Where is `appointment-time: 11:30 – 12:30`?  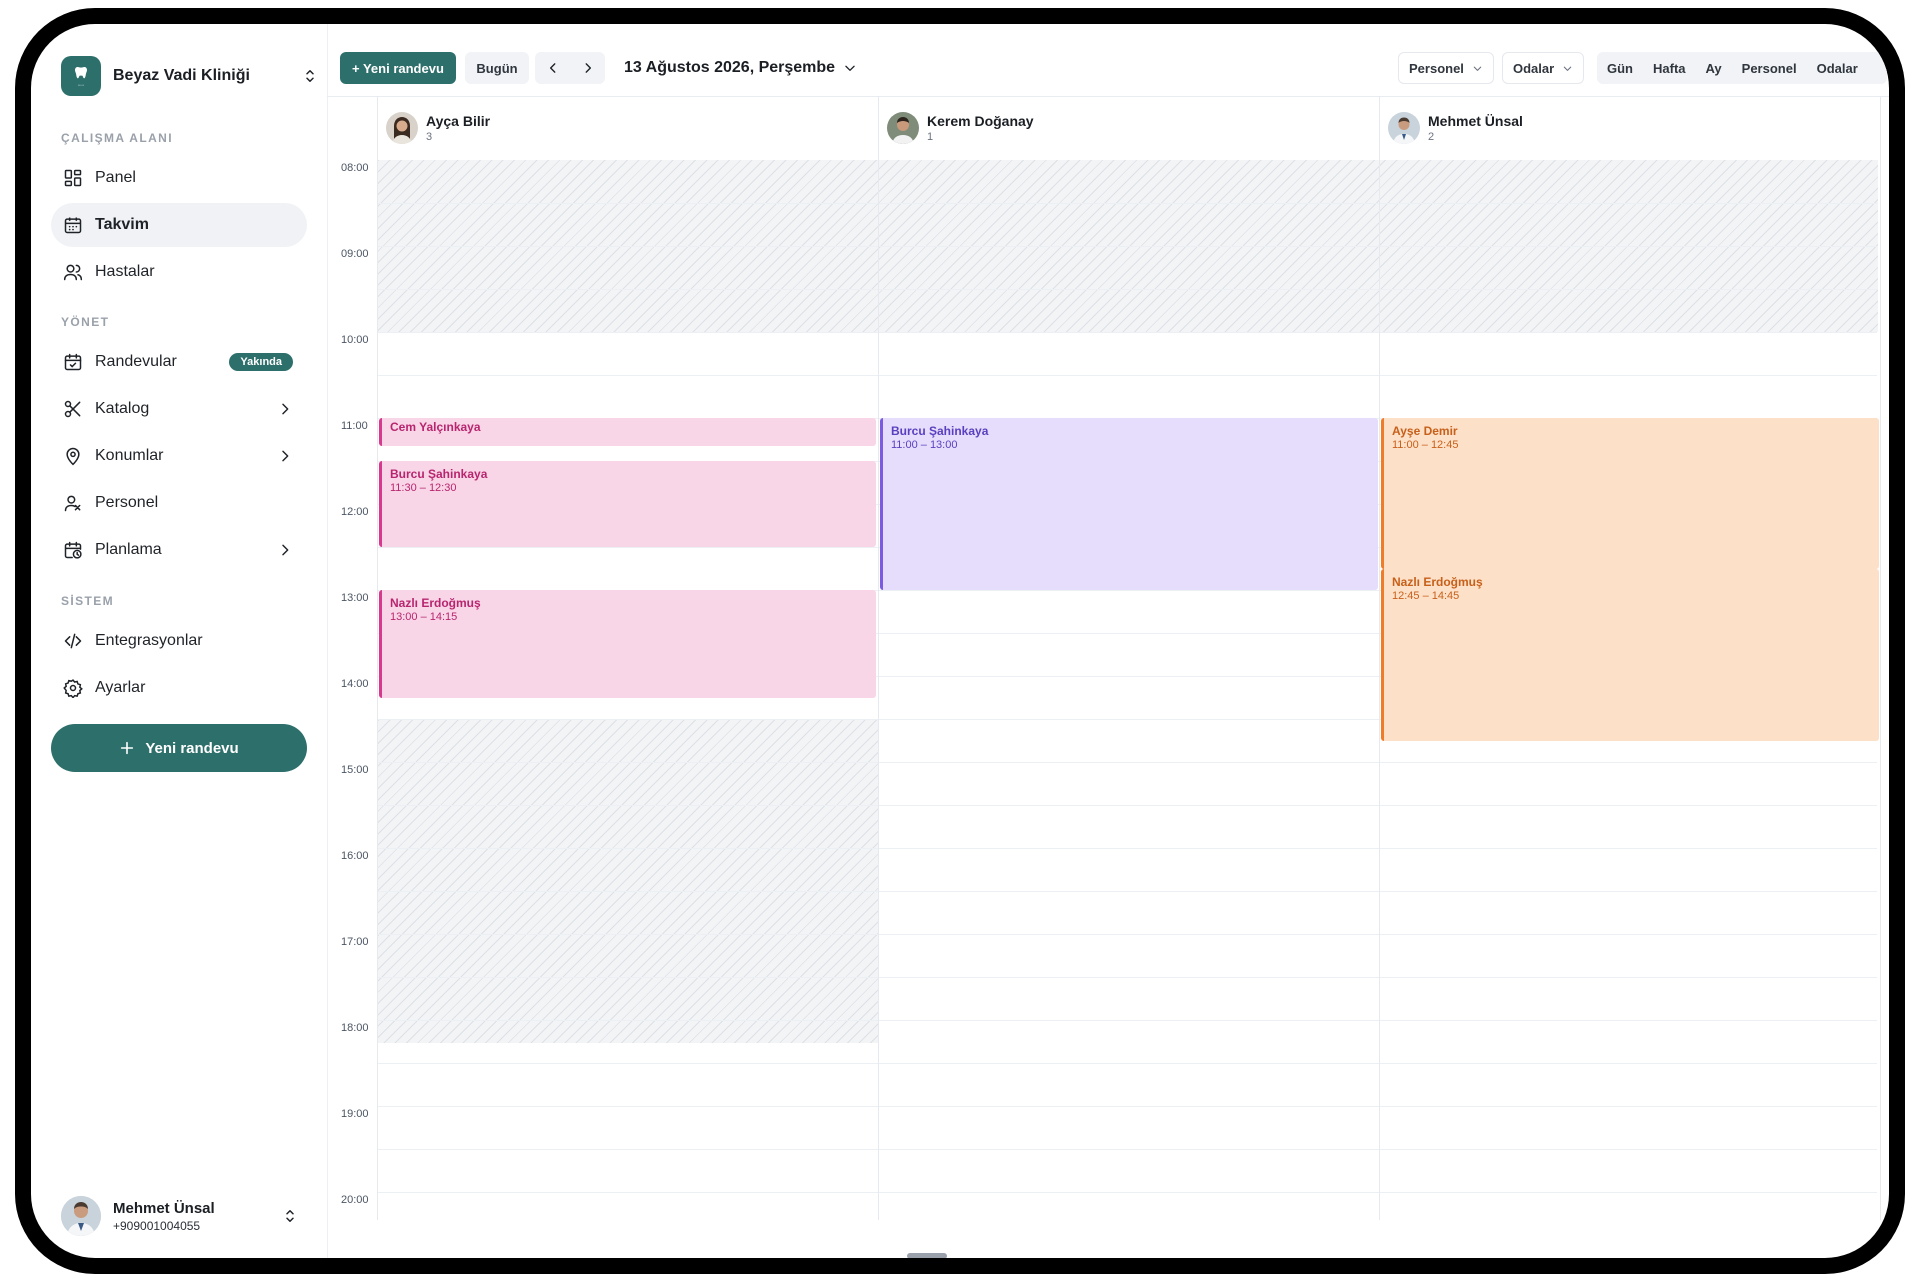 appointment-time: 11:30 – 12:30 is located at coordinates (423, 488).